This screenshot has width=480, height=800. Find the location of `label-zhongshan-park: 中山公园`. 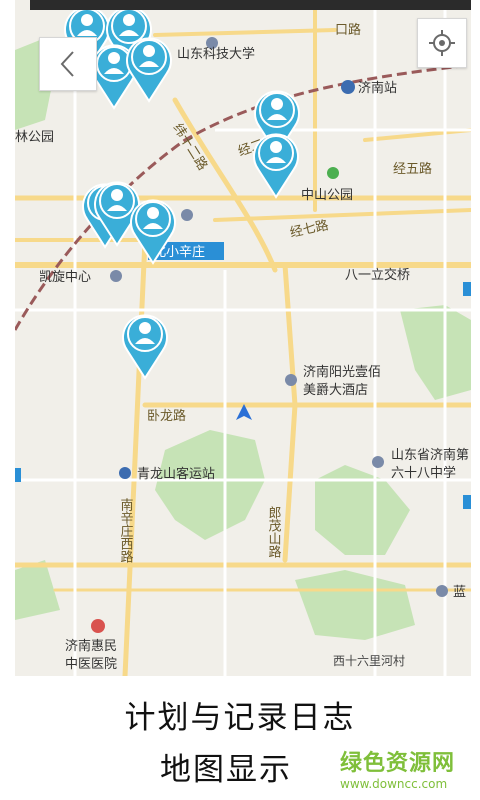

label-zhongshan-park: 中山公园 is located at coordinates (327, 195).